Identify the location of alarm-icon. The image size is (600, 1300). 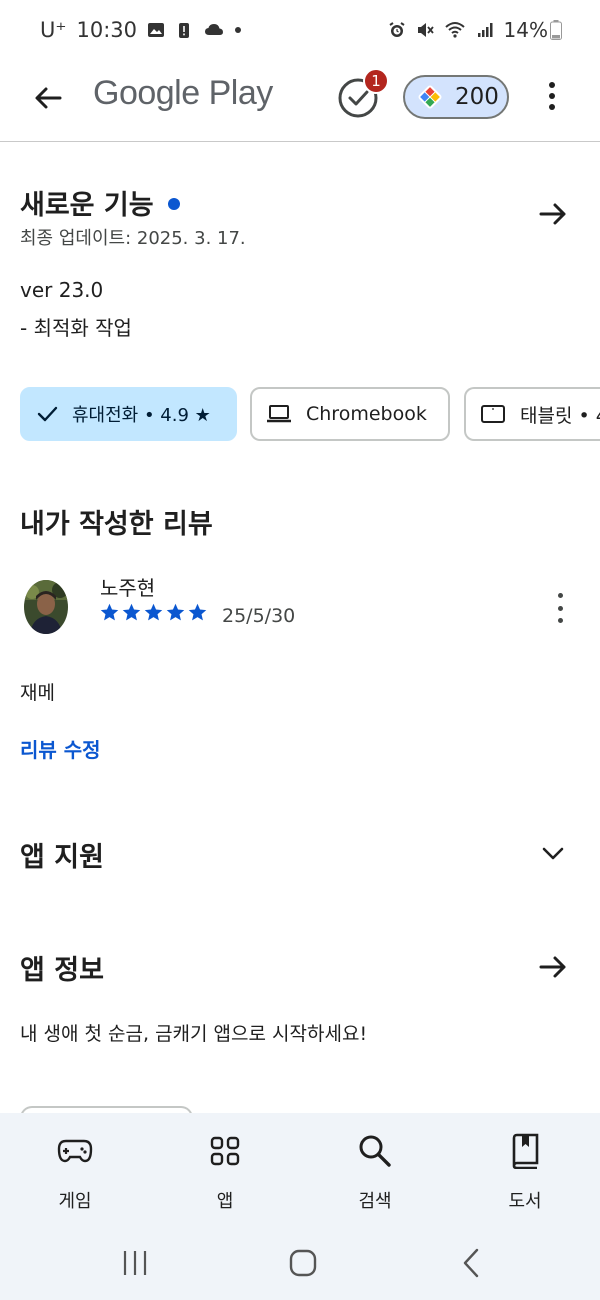
(396, 29).